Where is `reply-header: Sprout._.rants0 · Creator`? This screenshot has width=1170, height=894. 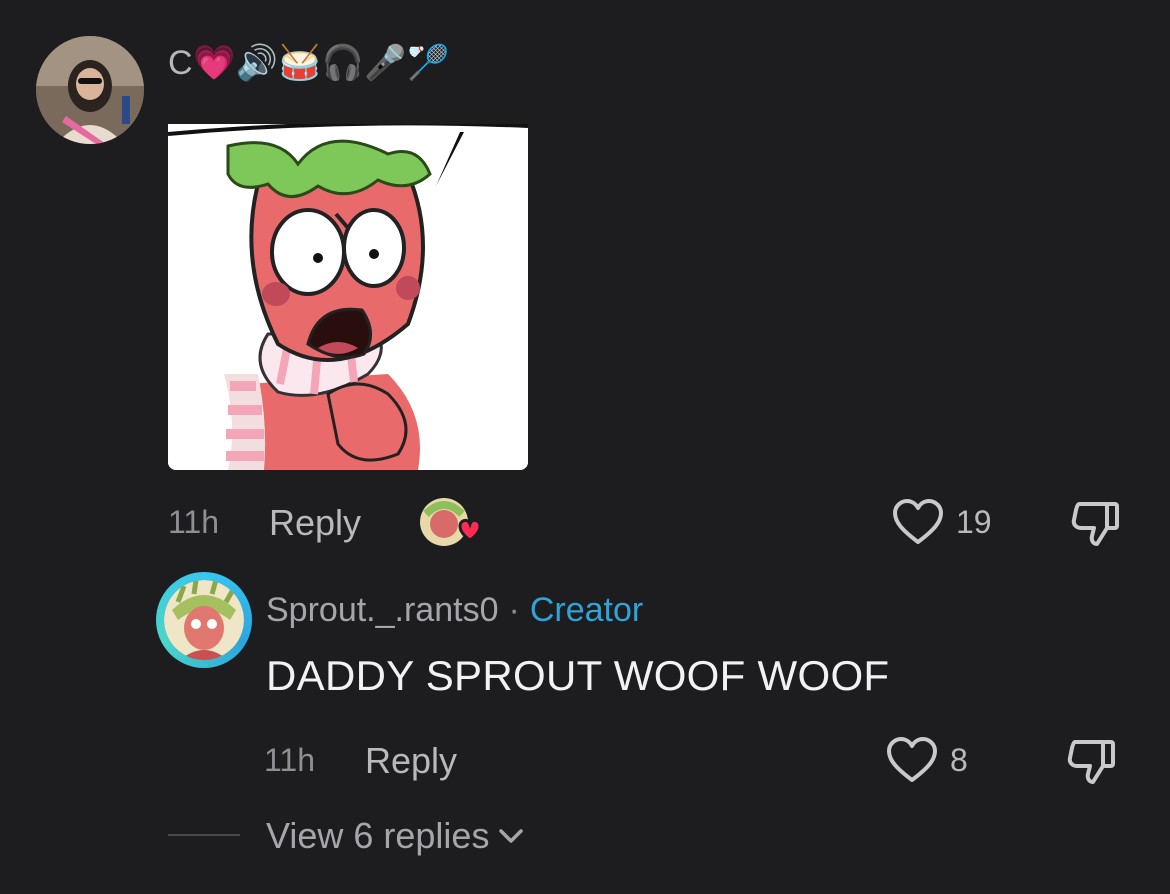
reply-header: Sprout._.rants0 · Creator is located at coordinates (454, 610).